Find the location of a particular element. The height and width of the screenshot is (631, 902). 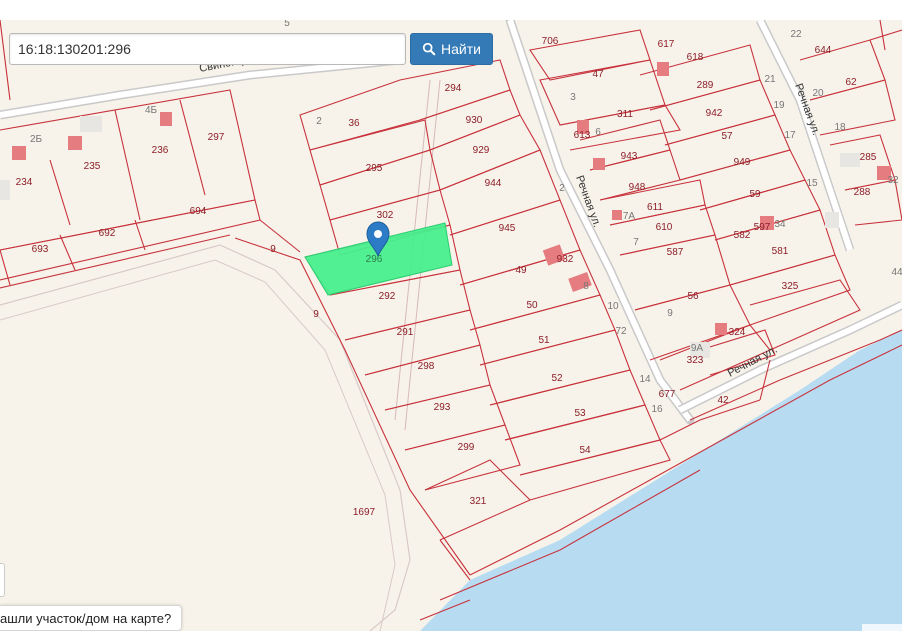

parcel-label: 932 is located at coordinates (565, 259).